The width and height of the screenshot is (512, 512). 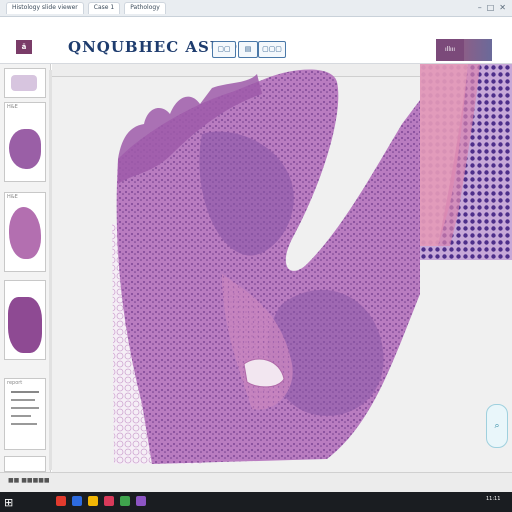 I want to click on magnified-inset-image, so click(x=466, y=162).